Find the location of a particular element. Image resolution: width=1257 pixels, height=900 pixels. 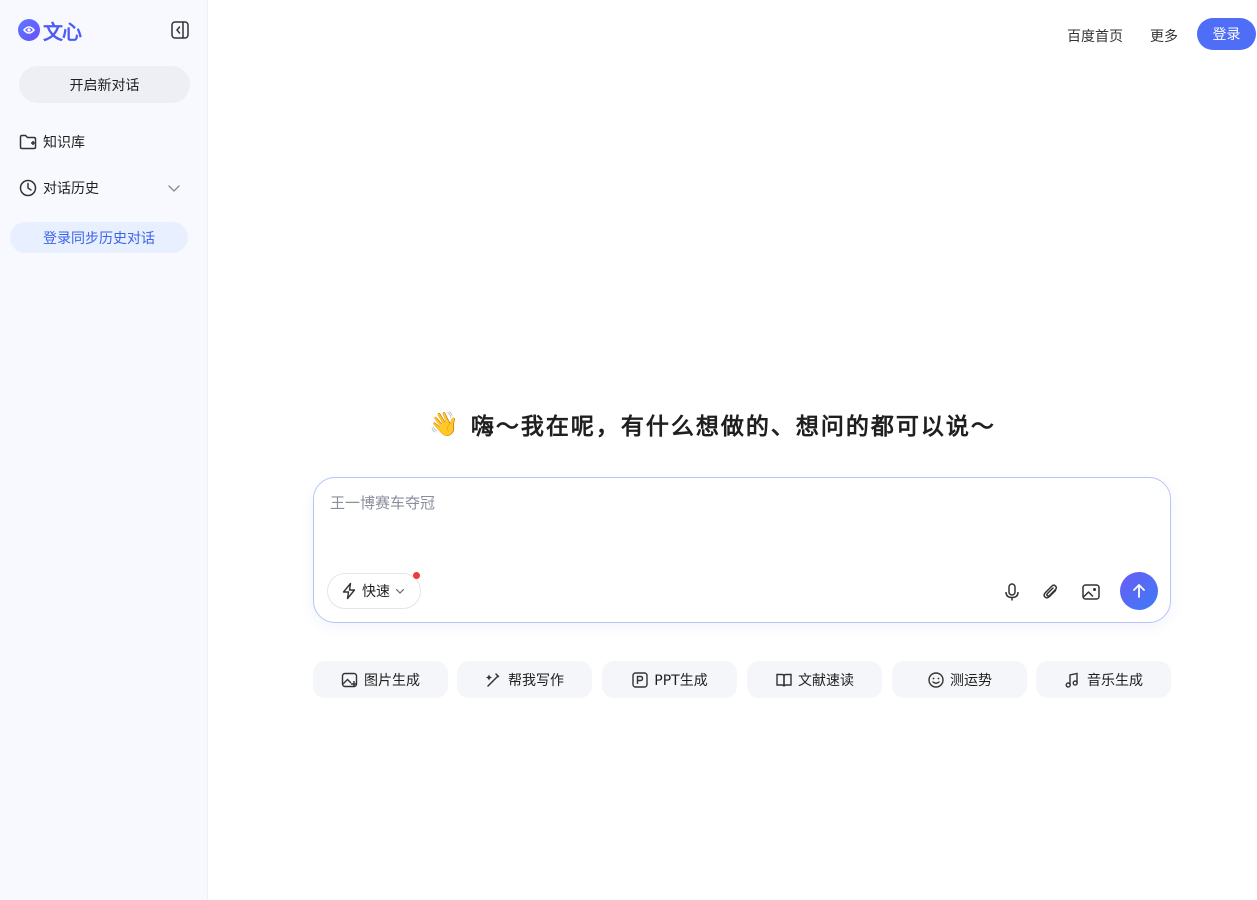

quick-action-writing: 帮我写作 is located at coordinates (524, 679).